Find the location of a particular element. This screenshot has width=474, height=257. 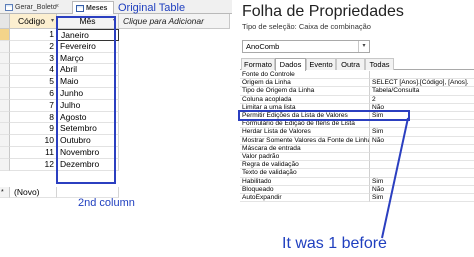

annotation-arrow is located at coordinates (395, 178).